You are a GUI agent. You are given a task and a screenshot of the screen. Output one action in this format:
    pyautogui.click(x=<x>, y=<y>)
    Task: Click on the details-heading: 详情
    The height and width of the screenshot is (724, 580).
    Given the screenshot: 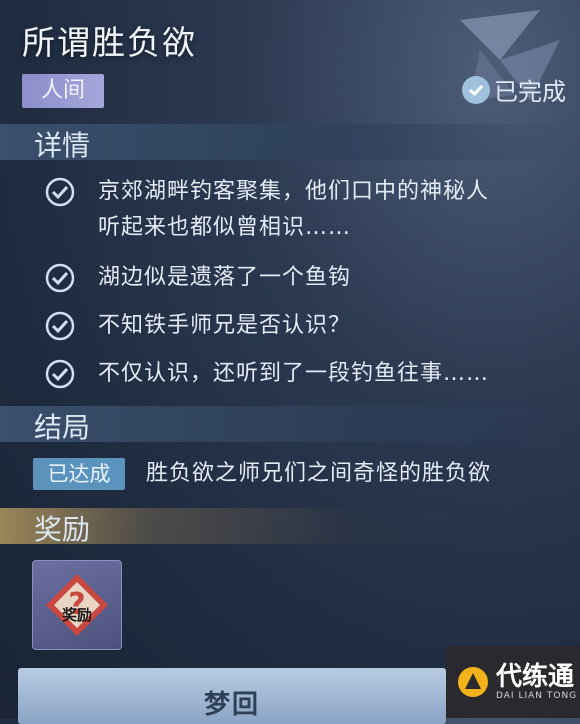 What is the action you would take?
    pyautogui.click(x=62, y=145)
    